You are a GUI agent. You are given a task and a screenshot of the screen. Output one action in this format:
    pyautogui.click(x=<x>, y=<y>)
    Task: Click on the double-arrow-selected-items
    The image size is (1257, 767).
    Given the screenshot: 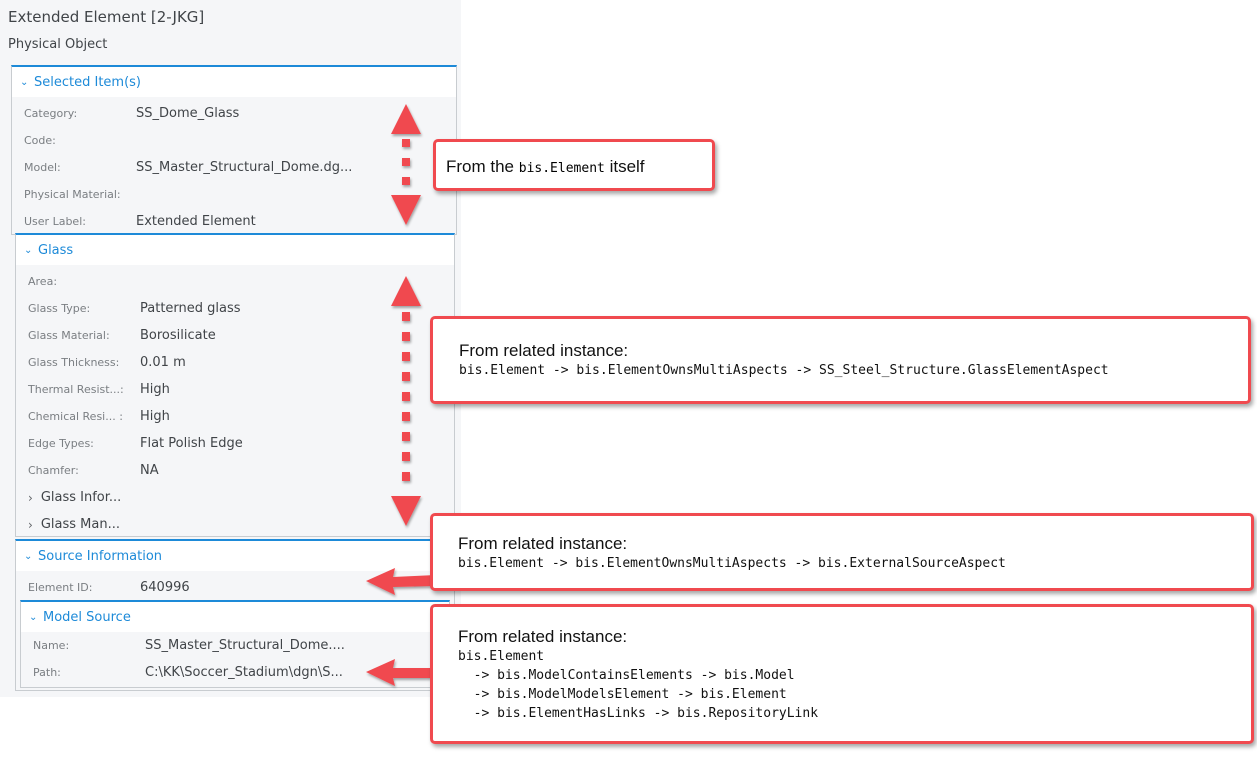 What is the action you would take?
    pyautogui.click(x=406, y=164)
    